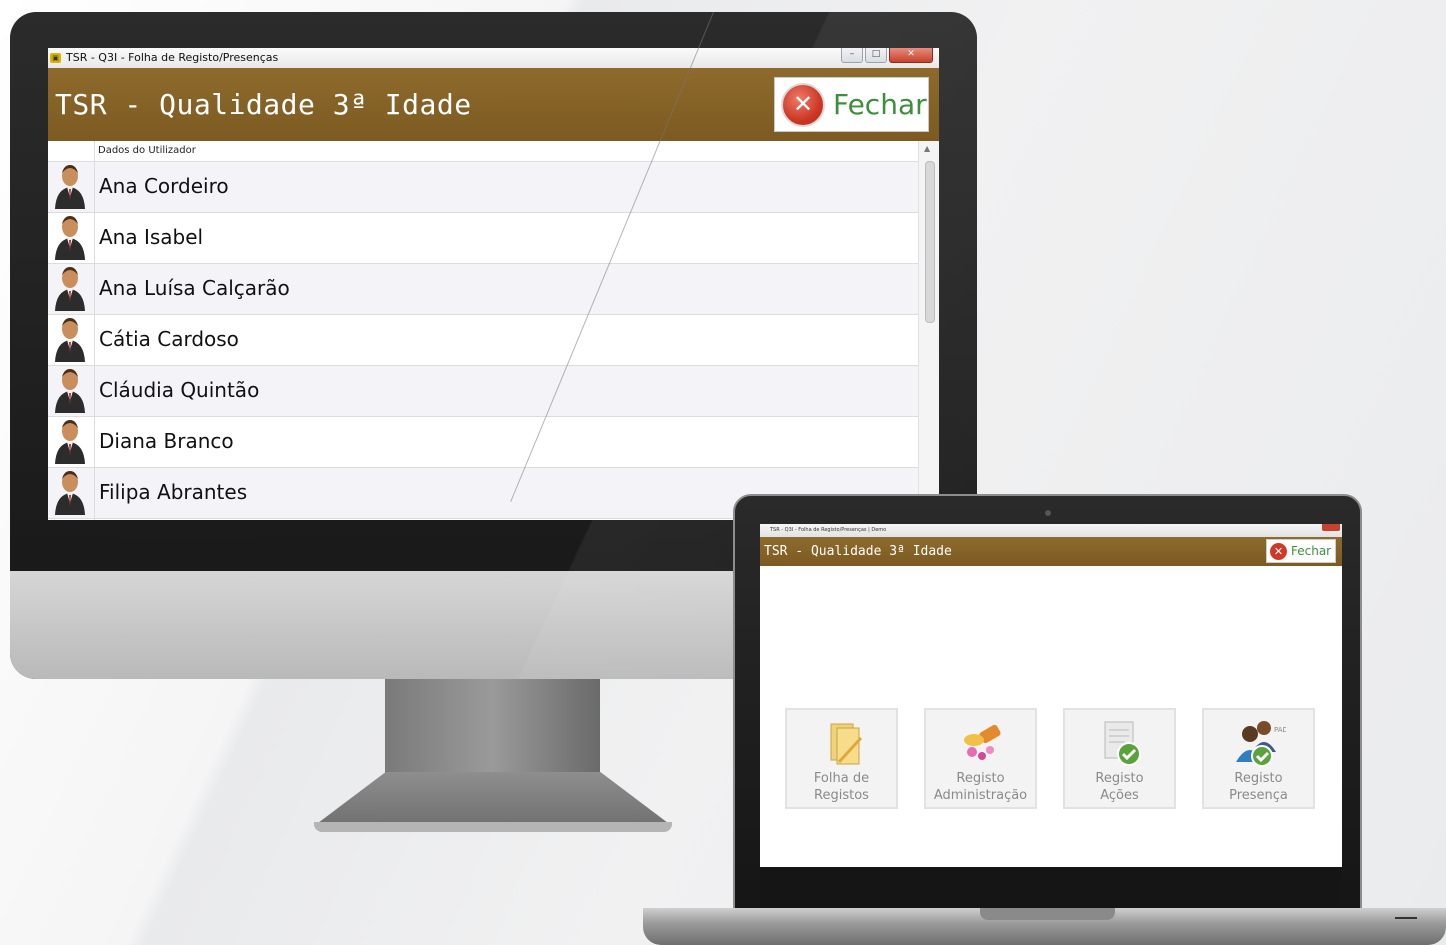  What do you see at coordinates (55, 58) in the screenshot?
I see `app-icon: ▣` at bounding box center [55, 58].